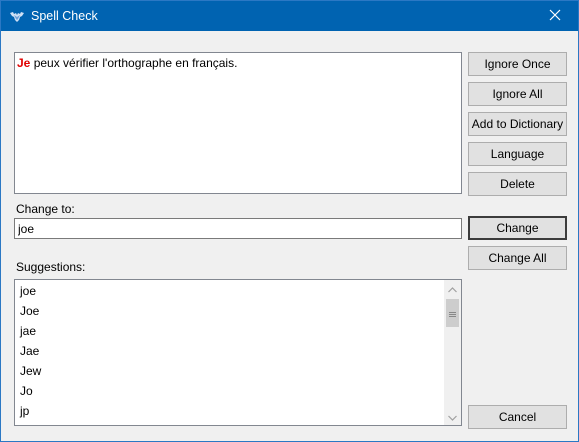 This screenshot has width=579, height=442. I want to click on list-item: Jo, so click(26, 391).